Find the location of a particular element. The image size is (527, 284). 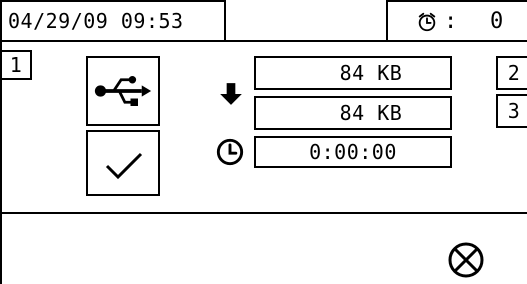

nav-button-1-label: 1 is located at coordinates (16, 65).